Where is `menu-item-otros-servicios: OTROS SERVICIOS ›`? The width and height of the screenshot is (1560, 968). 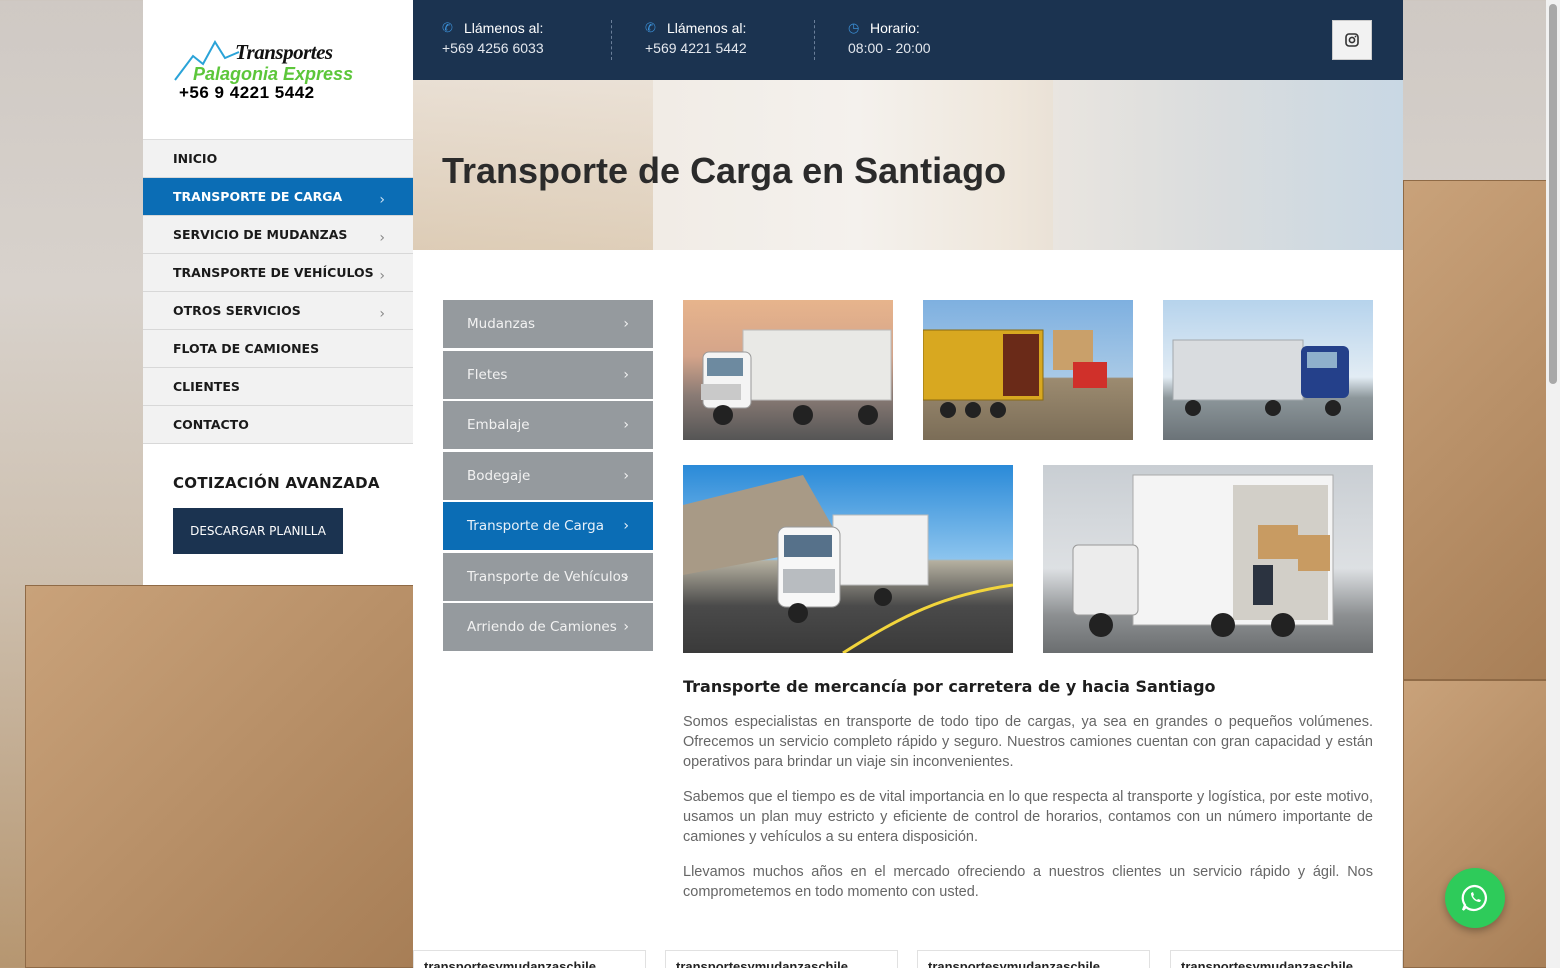 menu-item-otros-servicios: OTROS SERVICIOS › is located at coordinates (278, 311).